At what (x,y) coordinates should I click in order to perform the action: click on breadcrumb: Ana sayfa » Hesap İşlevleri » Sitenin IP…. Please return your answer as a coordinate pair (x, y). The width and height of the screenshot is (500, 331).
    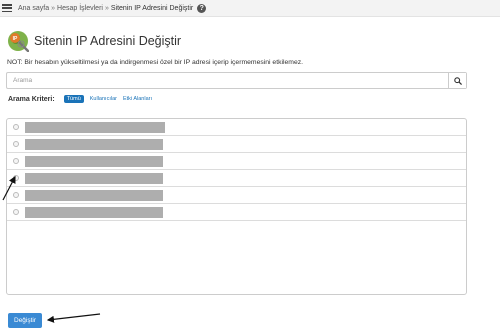
    Looking at the image, I should click on (112, 8).